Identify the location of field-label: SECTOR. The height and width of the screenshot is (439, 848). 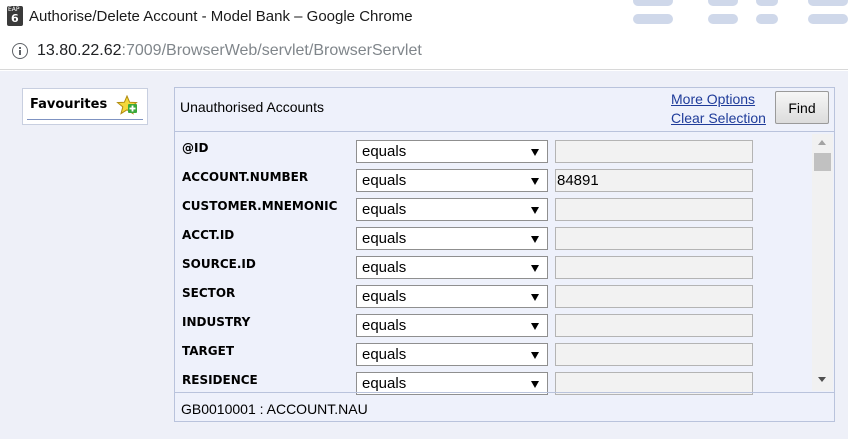
(209, 293).